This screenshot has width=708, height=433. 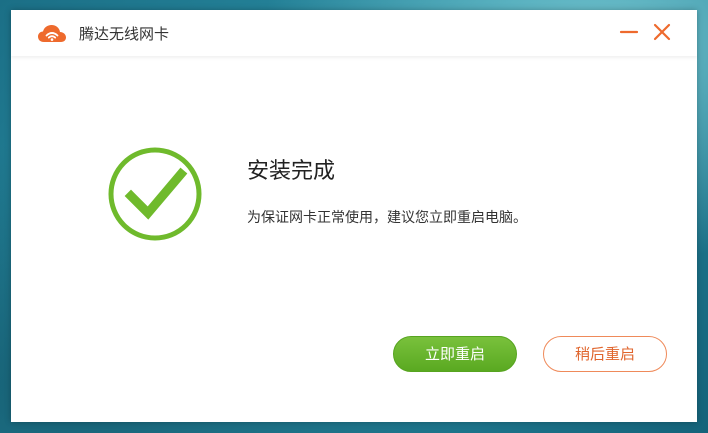 What do you see at coordinates (455, 354) in the screenshot?
I see `restart-now-button: 立即重启` at bounding box center [455, 354].